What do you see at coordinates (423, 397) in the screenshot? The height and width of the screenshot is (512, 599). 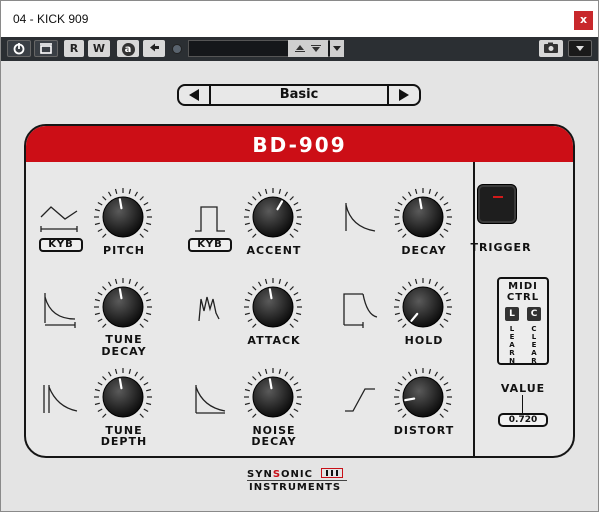 I see `distort-knob` at bounding box center [423, 397].